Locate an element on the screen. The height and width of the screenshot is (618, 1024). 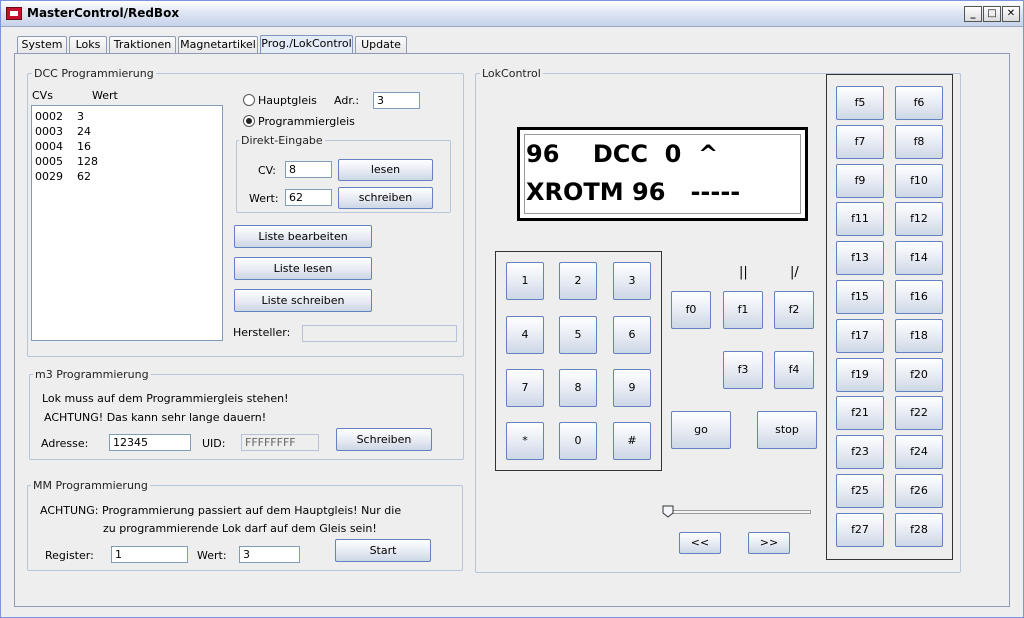
rewind-button: << is located at coordinates (700, 543).